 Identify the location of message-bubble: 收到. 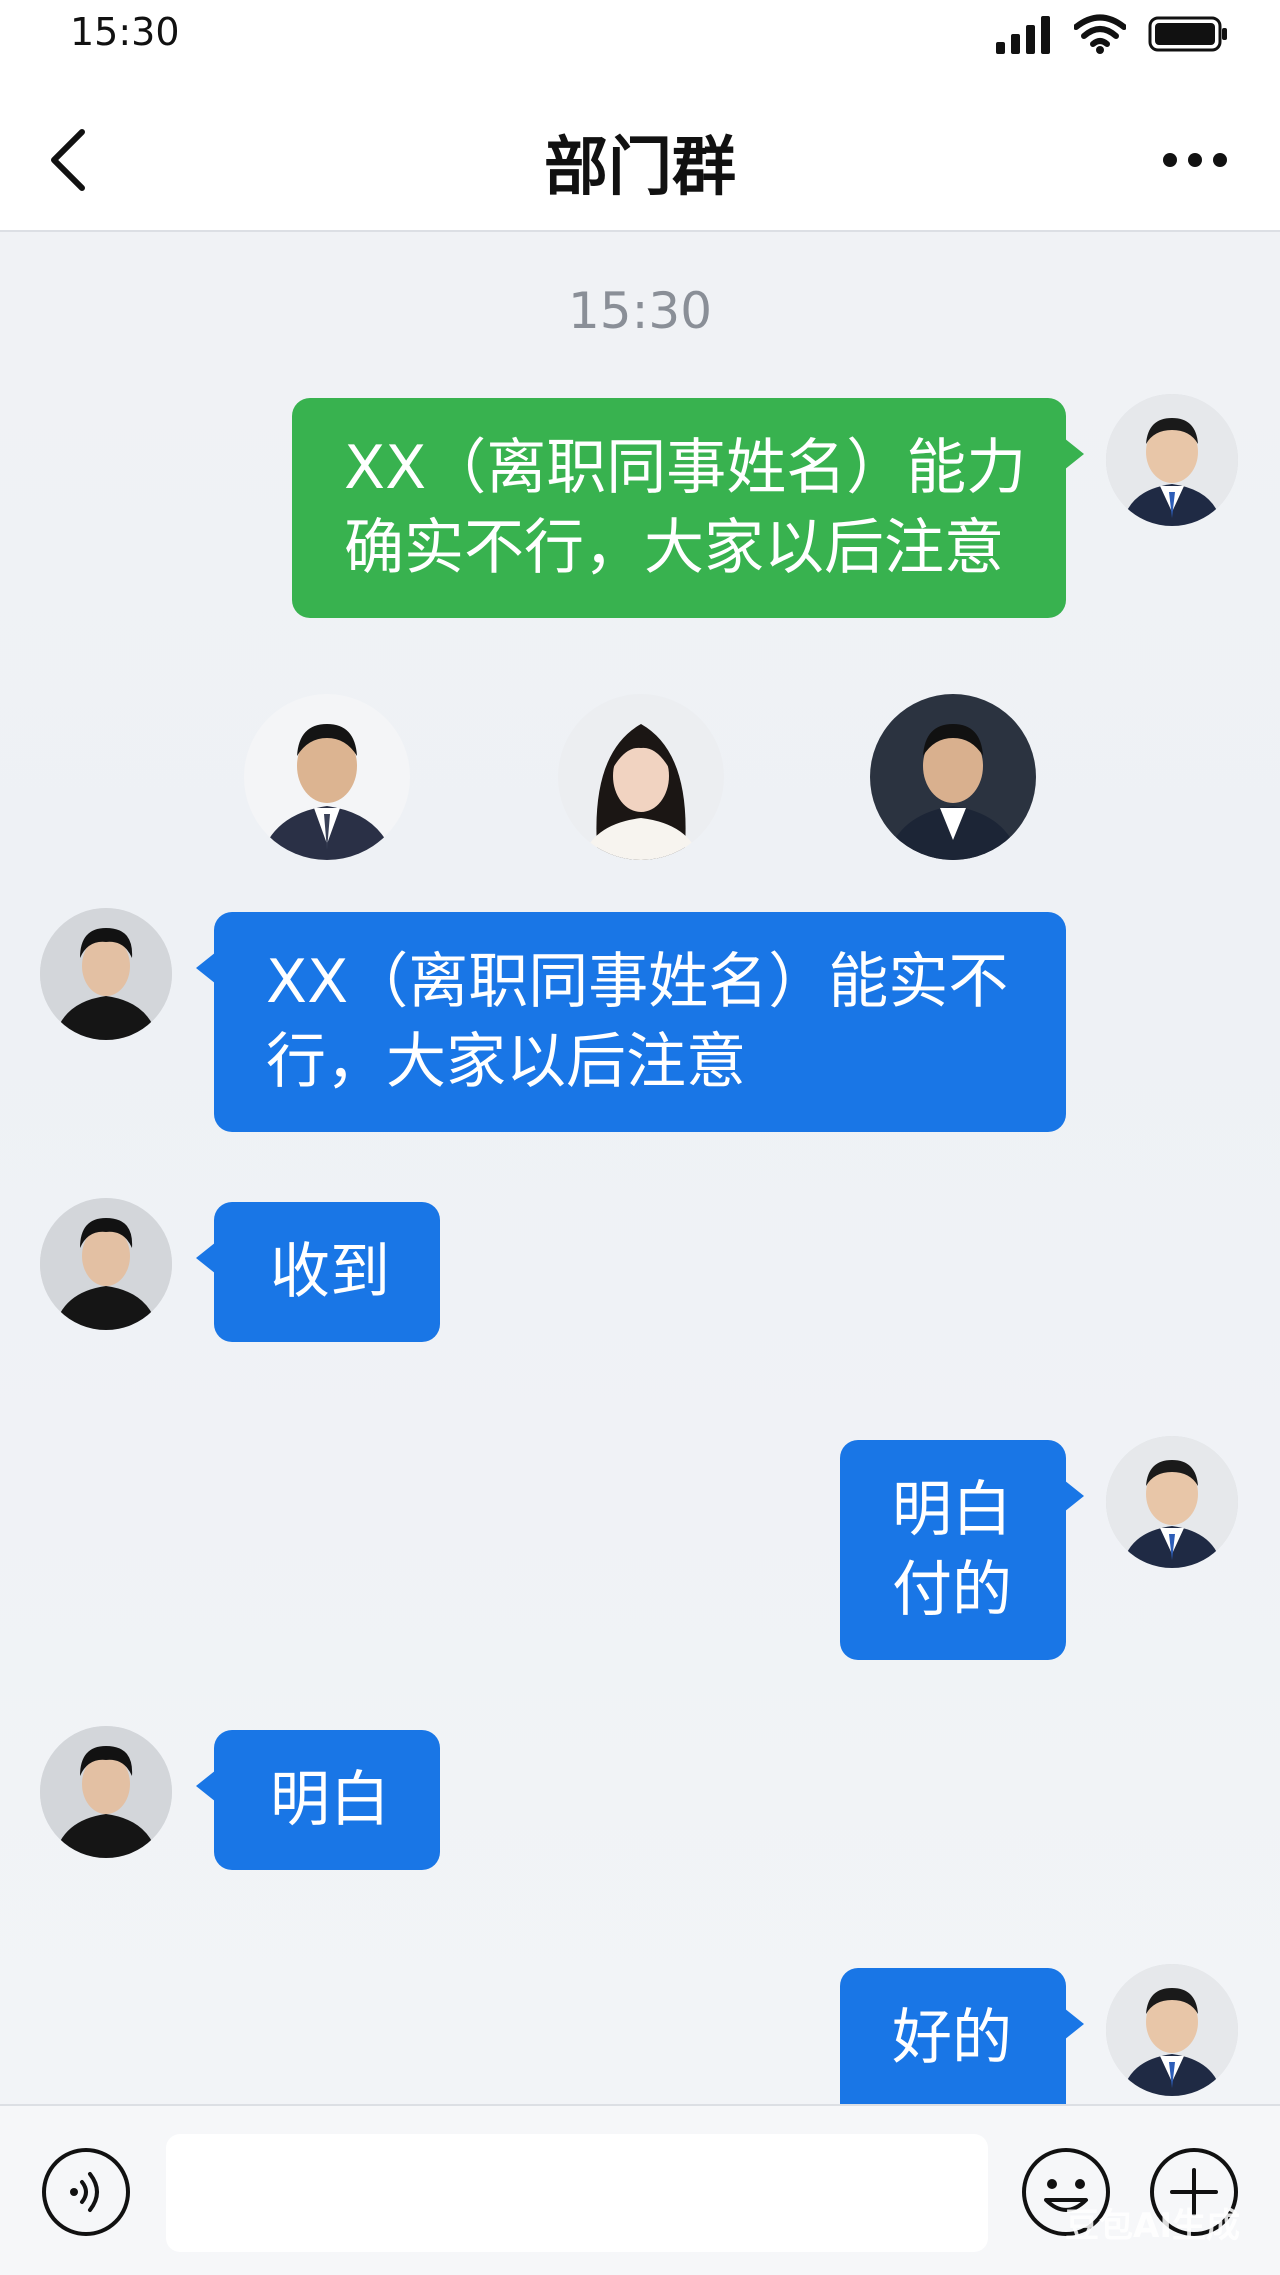
(318, 1272).